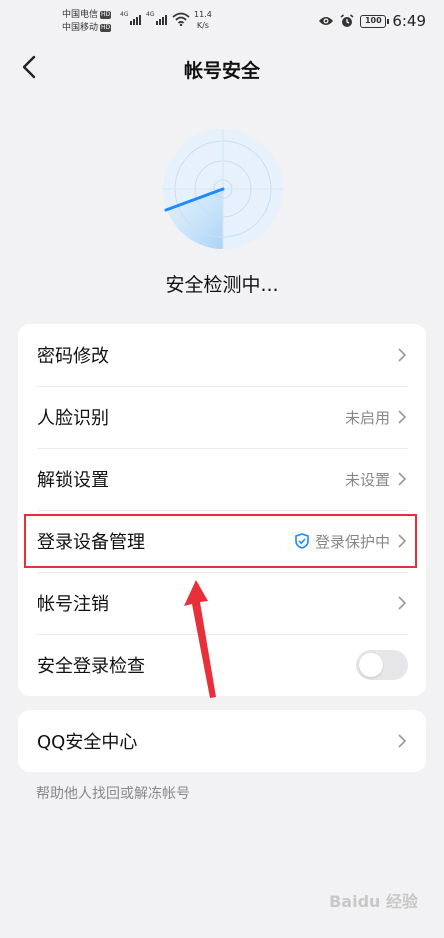  What do you see at coordinates (80, 28) in the screenshot?
I see `carrier-2: 中国移动` at bounding box center [80, 28].